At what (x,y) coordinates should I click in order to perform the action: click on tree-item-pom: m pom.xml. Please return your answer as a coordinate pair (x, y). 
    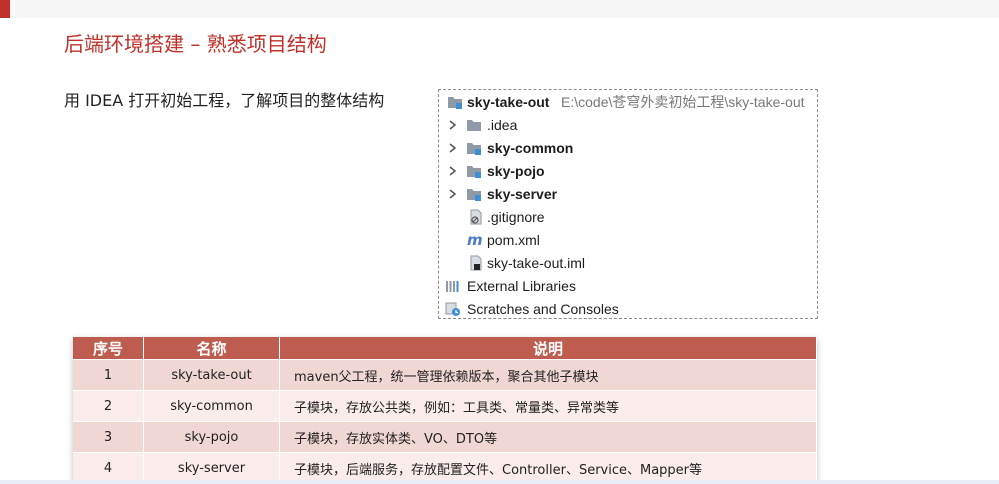
    Looking at the image, I should click on (628, 240).